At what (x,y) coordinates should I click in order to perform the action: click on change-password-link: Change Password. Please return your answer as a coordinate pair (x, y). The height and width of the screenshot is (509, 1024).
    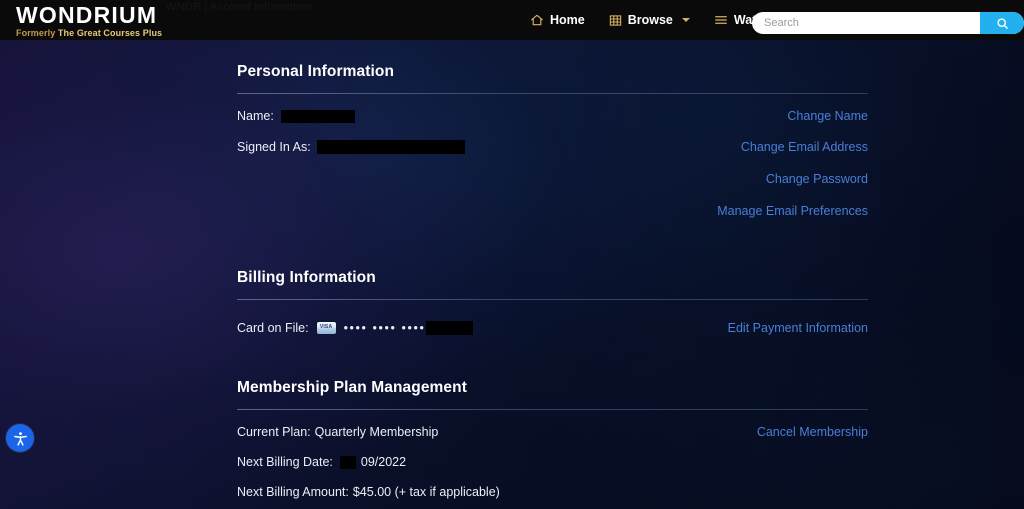
    Looking at the image, I should click on (817, 179).